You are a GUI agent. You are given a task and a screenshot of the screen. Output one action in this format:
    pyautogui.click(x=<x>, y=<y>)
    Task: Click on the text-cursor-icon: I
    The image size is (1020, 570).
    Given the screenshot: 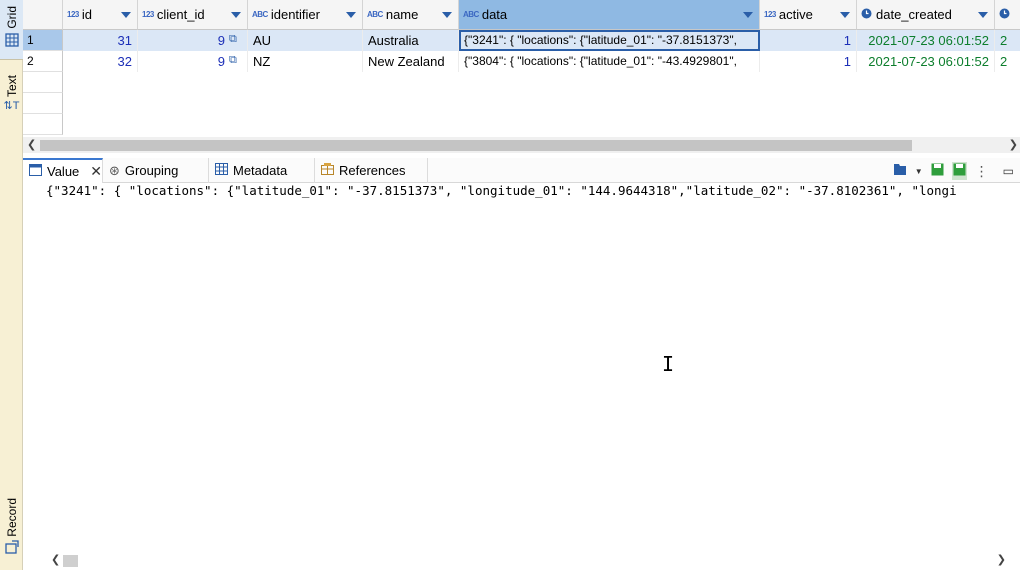 What is the action you would take?
    pyautogui.click(x=668, y=364)
    